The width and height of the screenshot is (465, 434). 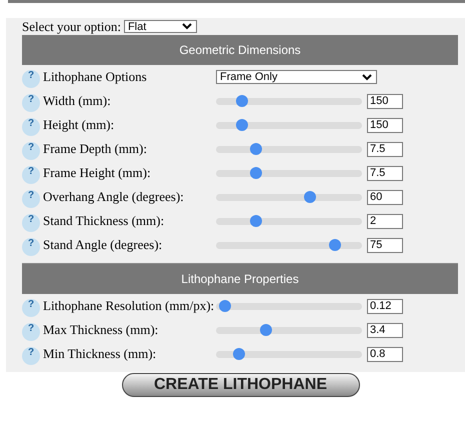 I want to click on value-input: 2, so click(x=385, y=221).